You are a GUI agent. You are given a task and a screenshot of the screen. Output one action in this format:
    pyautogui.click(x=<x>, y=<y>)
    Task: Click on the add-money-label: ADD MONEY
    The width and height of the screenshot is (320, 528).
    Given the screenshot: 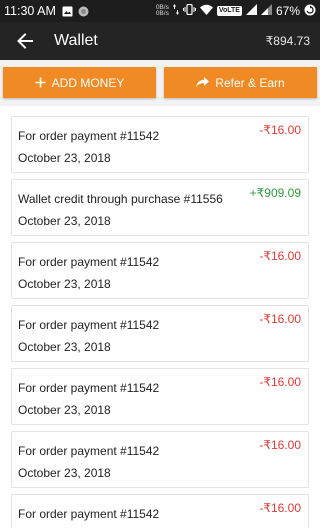 What is the action you would take?
    pyautogui.click(x=88, y=82)
    